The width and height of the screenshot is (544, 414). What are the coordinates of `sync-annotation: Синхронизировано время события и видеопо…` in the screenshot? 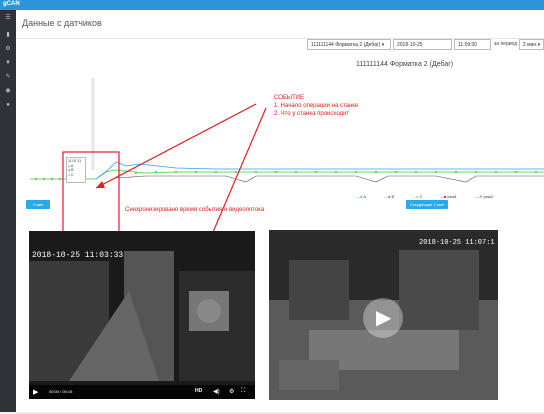 It's located at (195, 210).